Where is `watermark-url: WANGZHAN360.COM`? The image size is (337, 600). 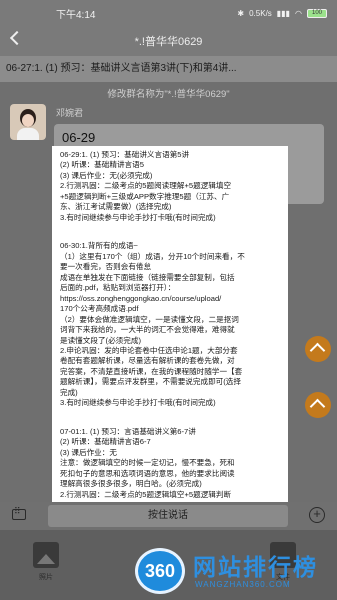 watermark-url: WANGZHAN360.COM is located at coordinates (243, 584).